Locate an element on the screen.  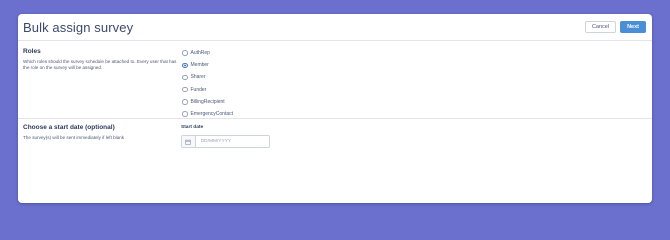
start-date-title: Choose a start date (optional) is located at coordinates (69, 127).